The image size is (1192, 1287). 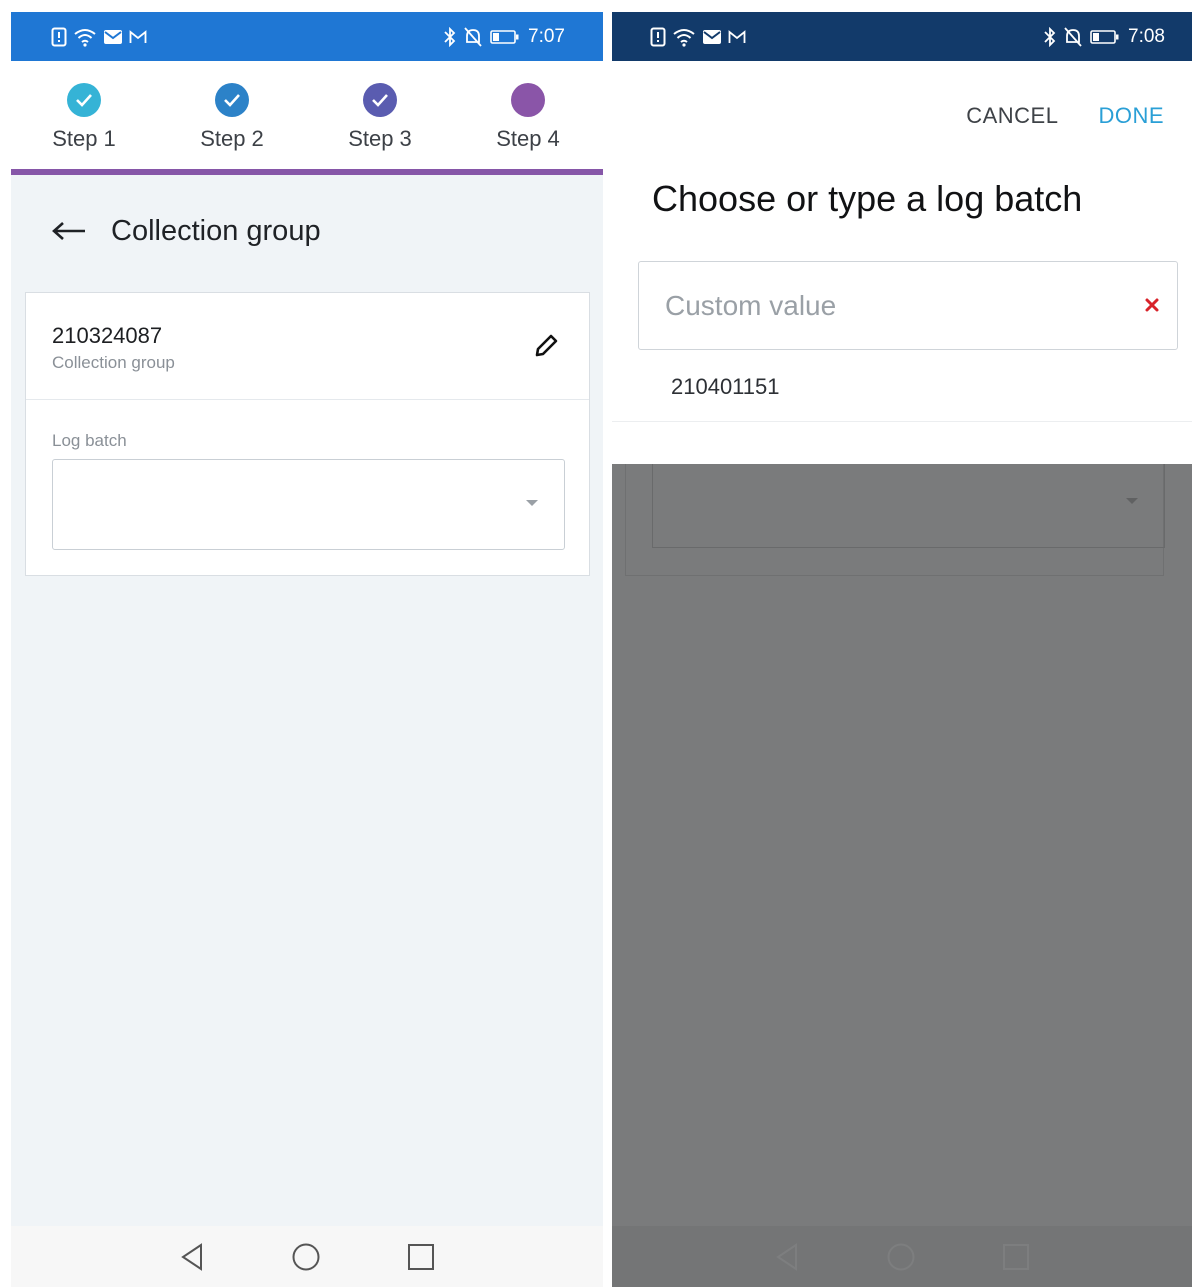 What do you see at coordinates (1065, 116) in the screenshot?
I see `dialog-actions: CANCEL DONE` at bounding box center [1065, 116].